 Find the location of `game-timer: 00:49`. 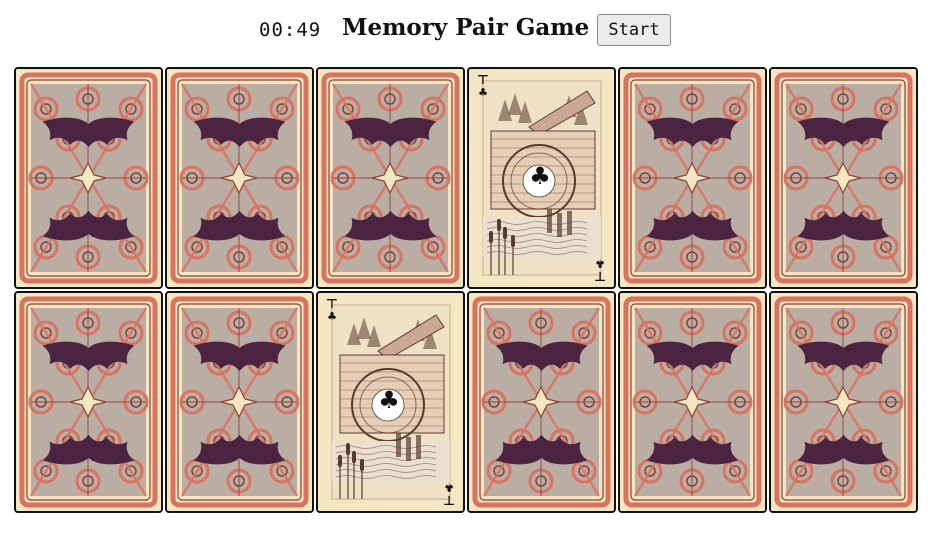

game-timer: 00:49 is located at coordinates (290, 30).